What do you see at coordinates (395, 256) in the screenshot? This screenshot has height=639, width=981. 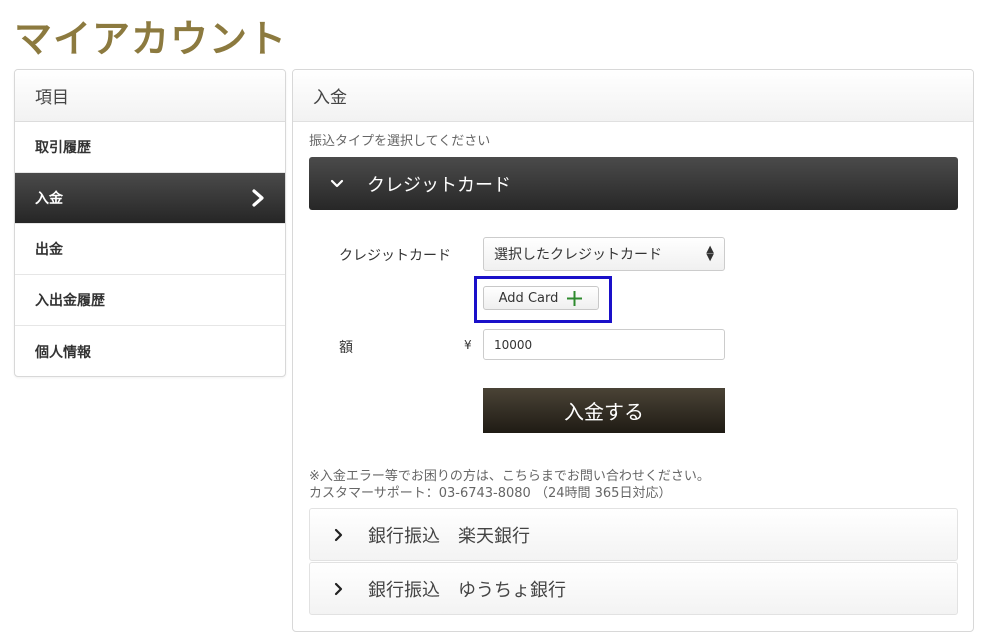 I see `card-label: クレジットカード` at bounding box center [395, 256].